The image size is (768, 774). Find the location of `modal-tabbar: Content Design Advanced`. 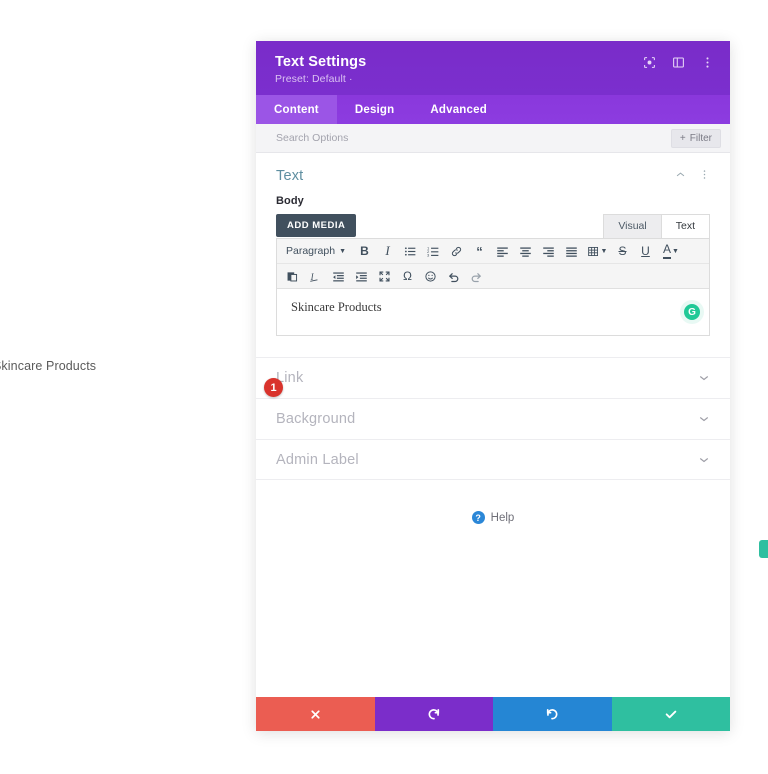

modal-tabbar: Content Design Advanced is located at coordinates (493, 109).